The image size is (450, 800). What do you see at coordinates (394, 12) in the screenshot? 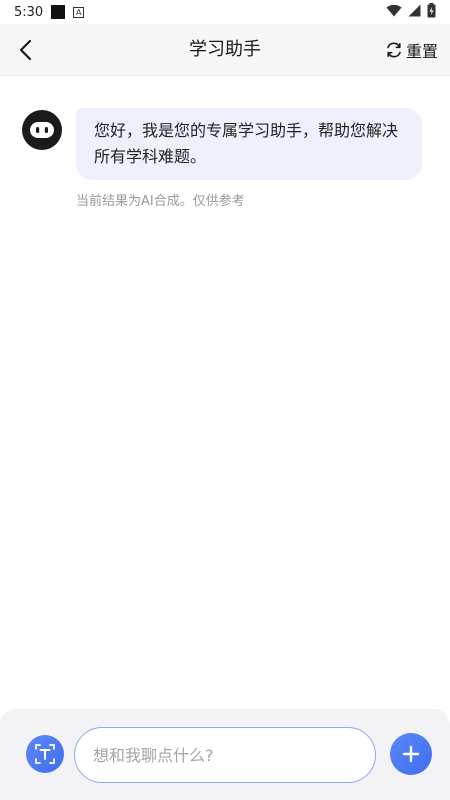
I see `wifi-icon` at bounding box center [394, 12].